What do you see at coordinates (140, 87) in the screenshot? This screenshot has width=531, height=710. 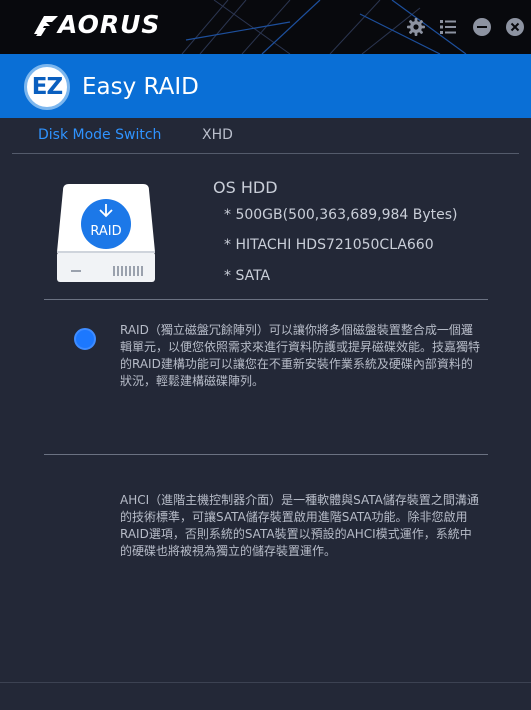 I see `page-title: Easy RAID` at bounding box center [140, 87].